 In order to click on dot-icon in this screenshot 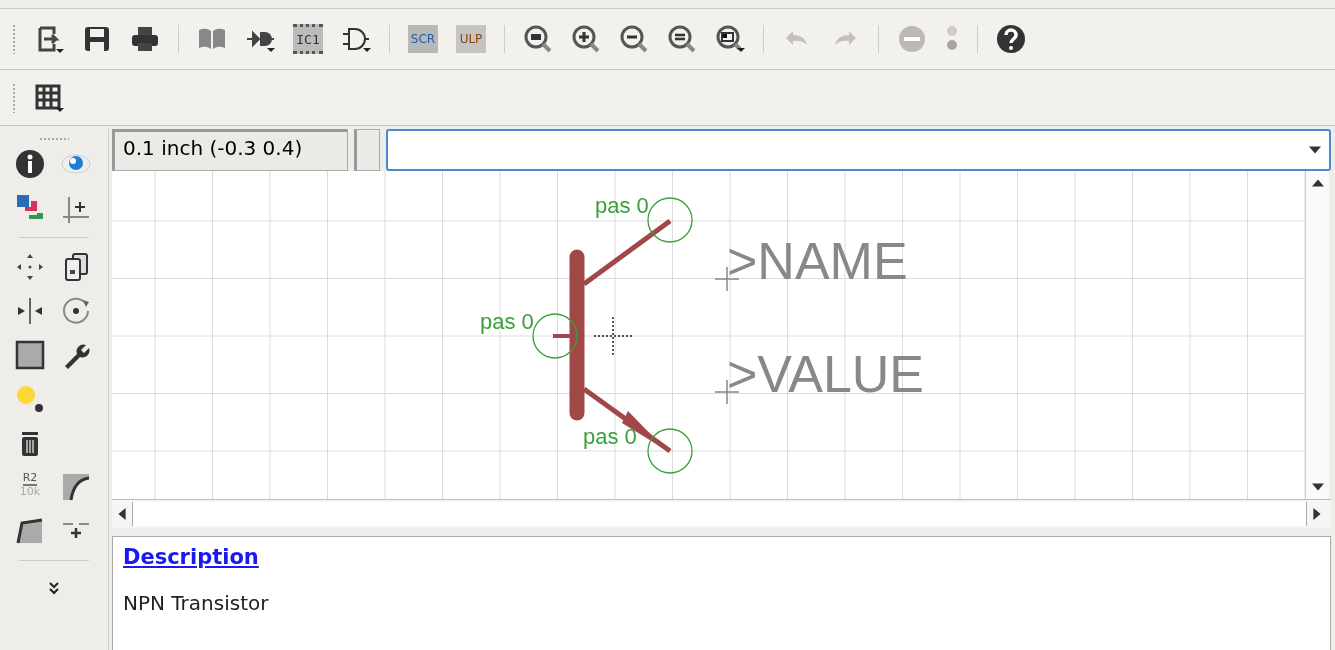, I will do `click(30, 399)`.